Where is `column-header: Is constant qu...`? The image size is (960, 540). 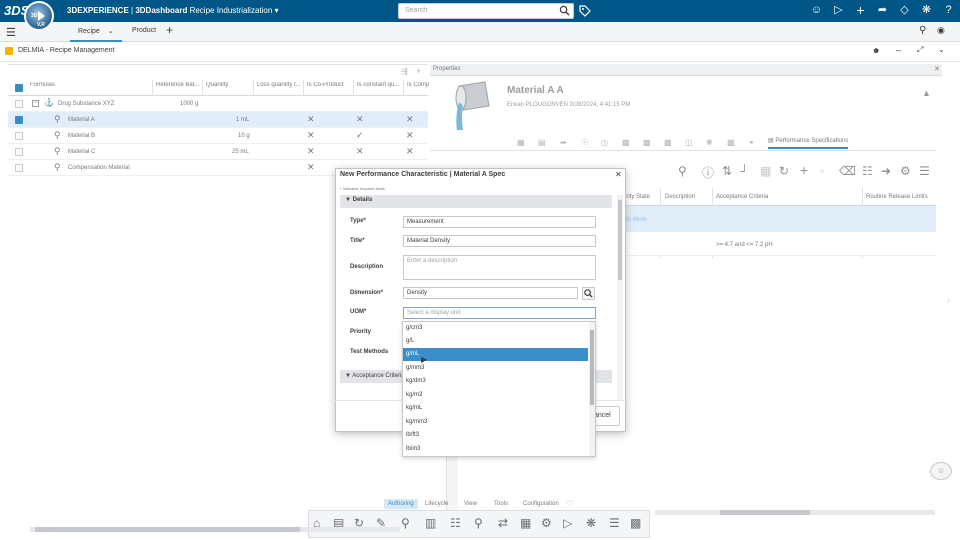
column-header: Is constant qu... is located at coordinates (380, 85).